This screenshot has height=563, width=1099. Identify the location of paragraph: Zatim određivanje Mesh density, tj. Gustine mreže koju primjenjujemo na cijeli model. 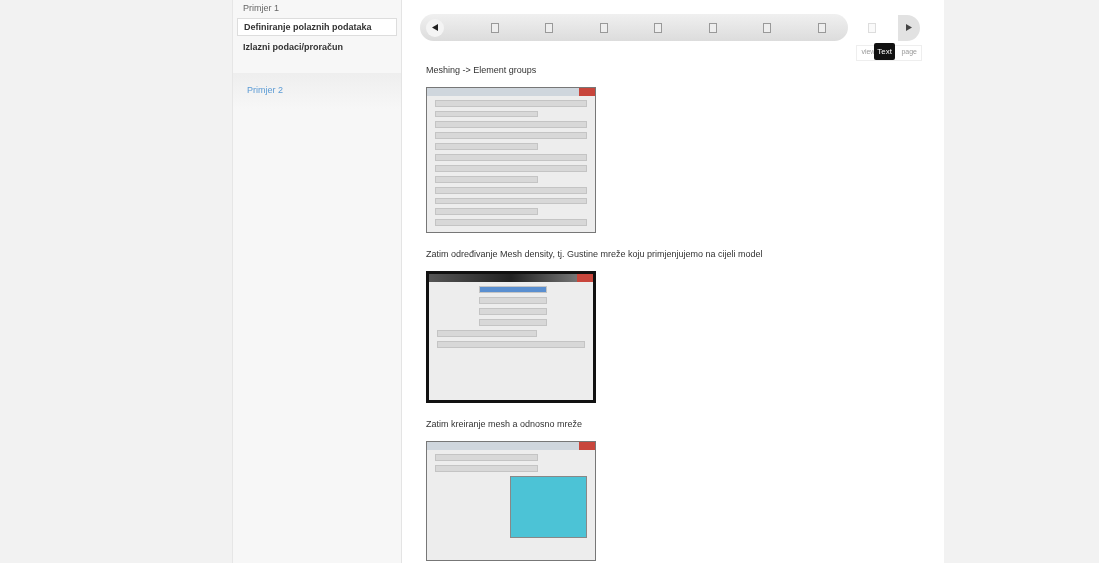
(595, 254).